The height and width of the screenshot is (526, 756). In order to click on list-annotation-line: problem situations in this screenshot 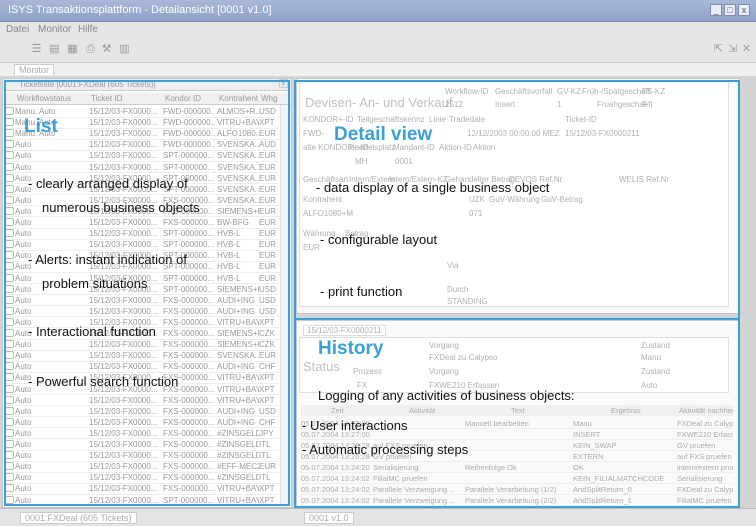, I will do `click(95, 283)`.